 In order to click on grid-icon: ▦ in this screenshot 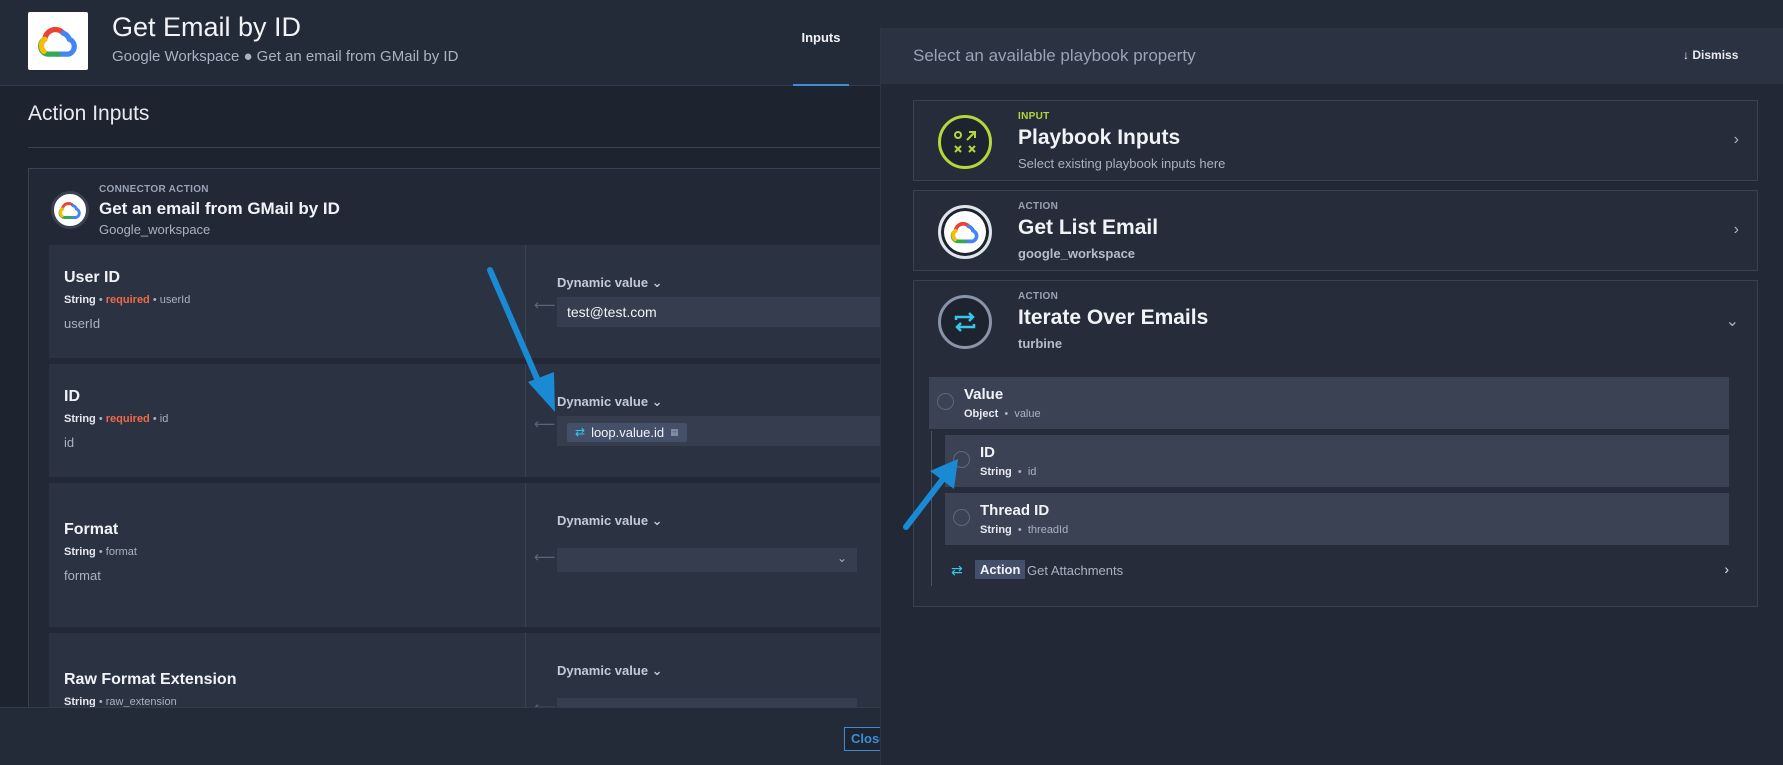, I will do `click(674, 431)`.